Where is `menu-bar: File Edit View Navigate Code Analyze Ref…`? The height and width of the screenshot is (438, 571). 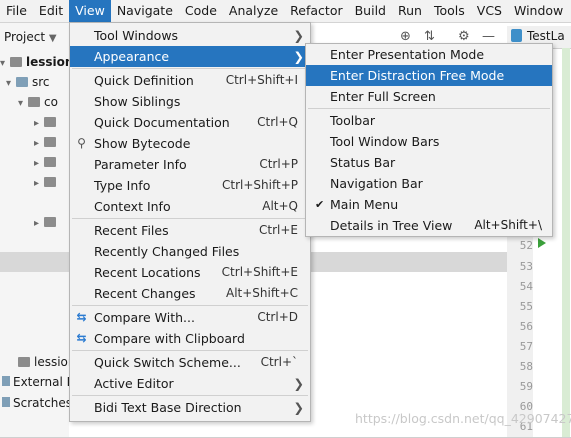 menu-bar: File Edit View Navigate Code Analyze Ref… is located at coordinates (285, 11).